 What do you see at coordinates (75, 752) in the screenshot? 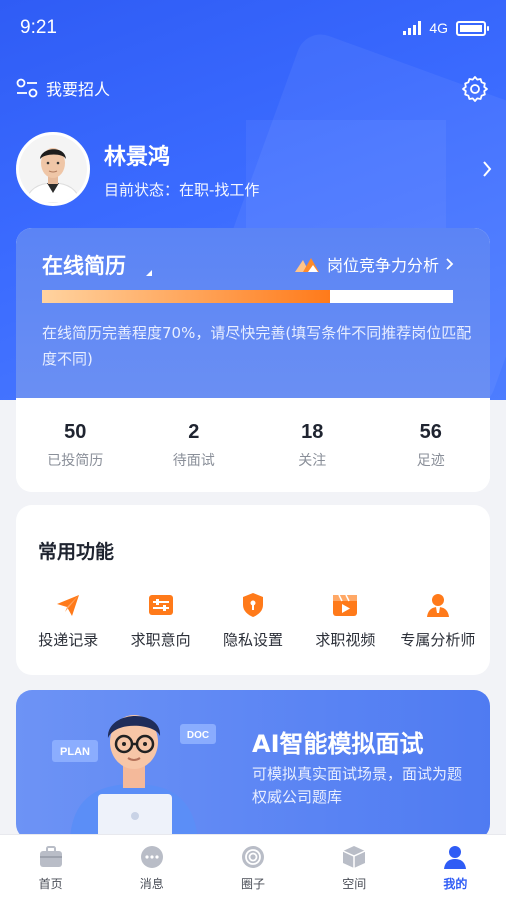
I see `plan-tag: PLAN` at bounding box center [75, 752].